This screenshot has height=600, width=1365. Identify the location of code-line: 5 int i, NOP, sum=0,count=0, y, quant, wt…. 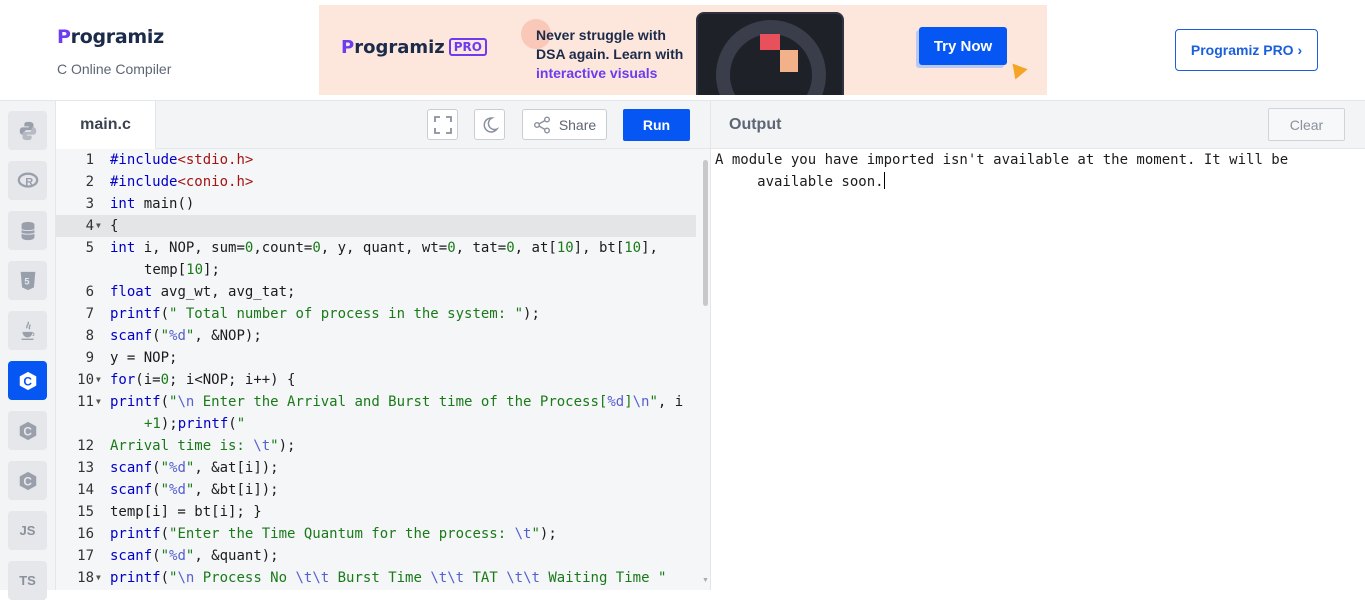
(376, 248).